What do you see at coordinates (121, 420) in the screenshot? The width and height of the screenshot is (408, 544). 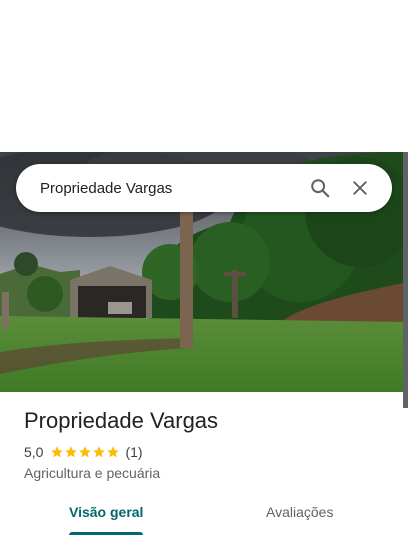 I see `place-title: Propriedade Vargas` at bounding box center [121, 420].